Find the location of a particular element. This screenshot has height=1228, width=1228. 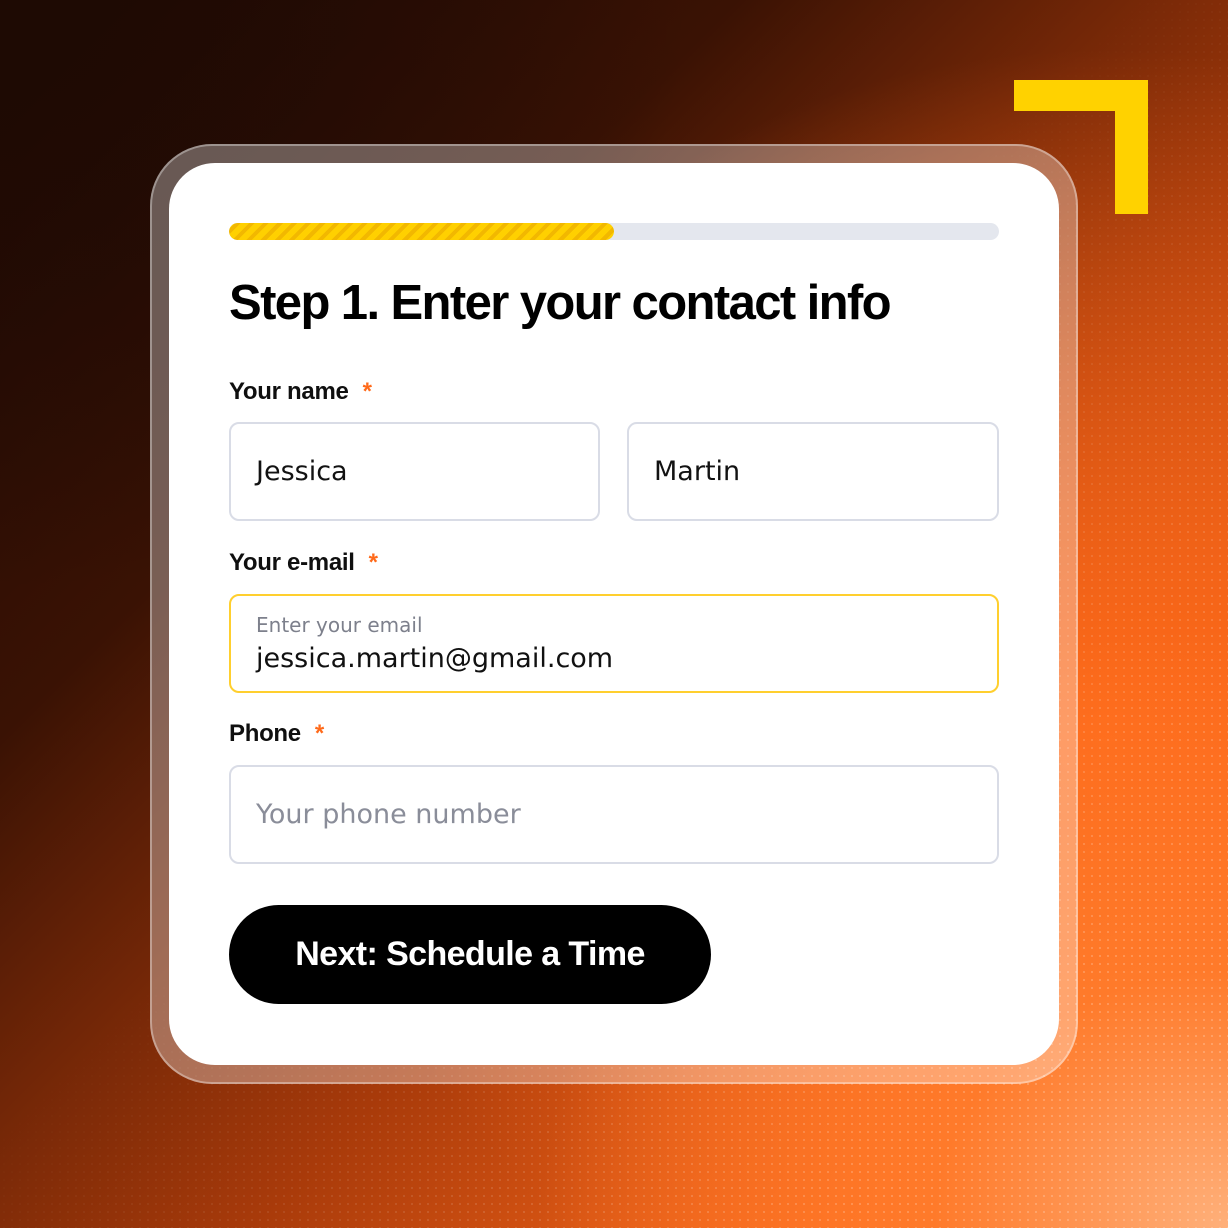

first-name-value: Jessica is located at coordinates (302, 471).